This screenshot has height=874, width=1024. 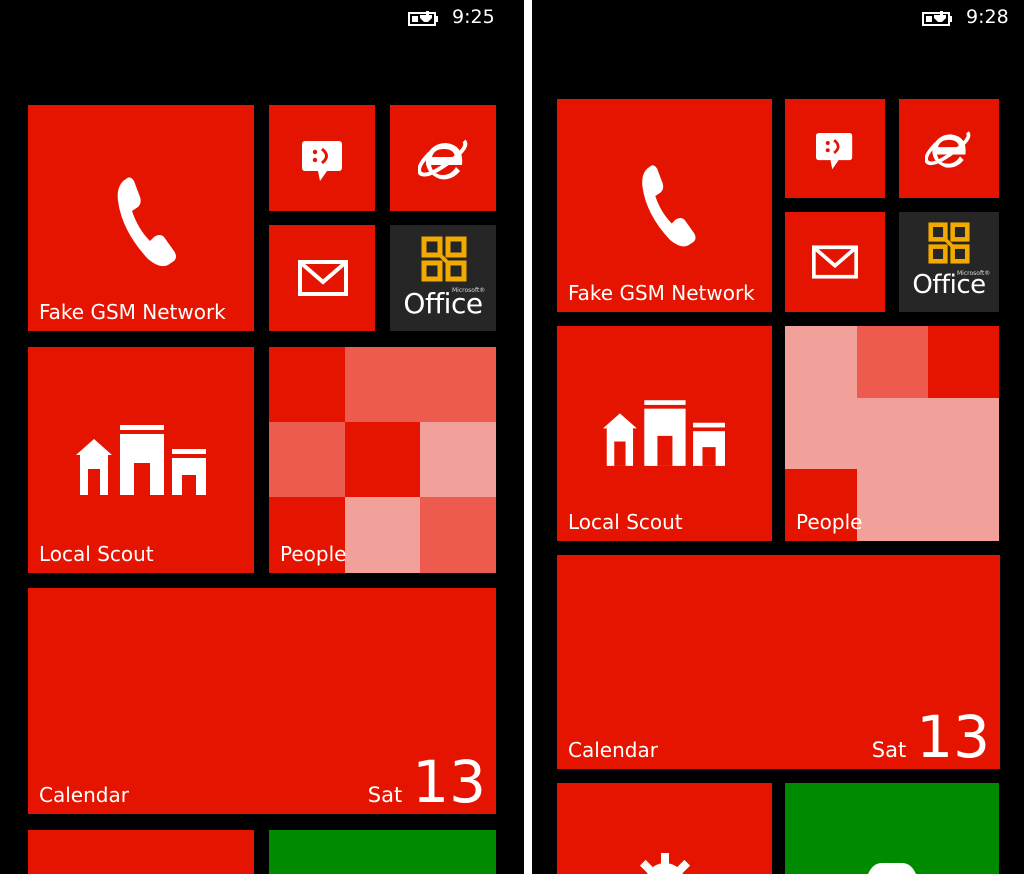 I want to click on status-time: 9:28, so click(x=987, y=17).